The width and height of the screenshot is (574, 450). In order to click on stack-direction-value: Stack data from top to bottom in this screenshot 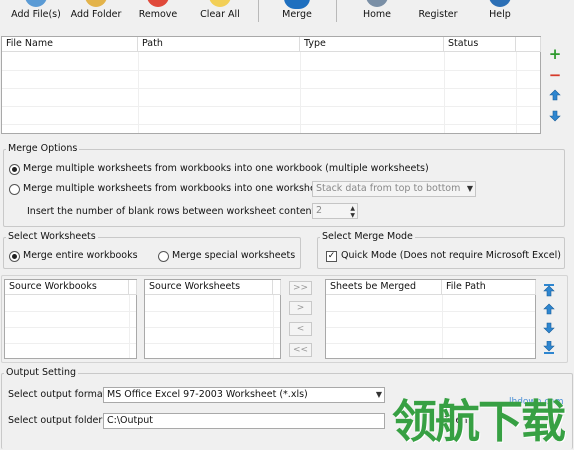, I will do `click(388, 188)`.